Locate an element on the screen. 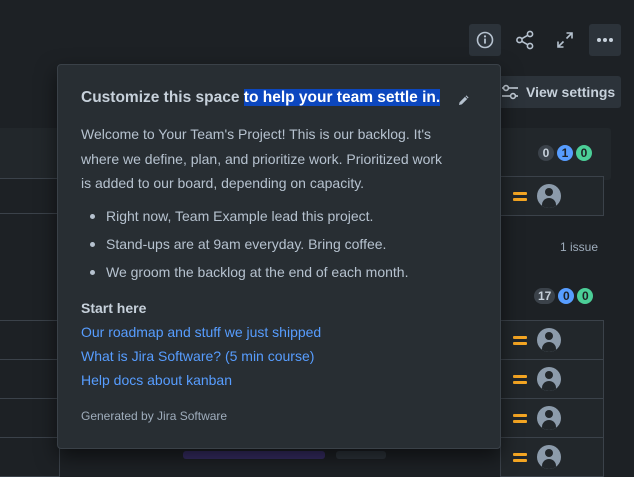 Image resolution: width=634 pixels, height=477 pixels. kanban-docs-link: Help docs about kanban is located at coordinates (156, 380).